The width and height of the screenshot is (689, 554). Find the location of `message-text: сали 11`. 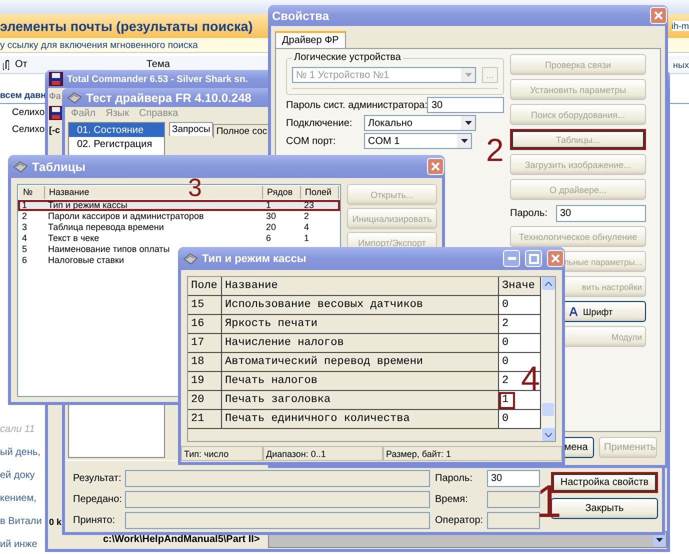

message-text: сали 11 is located at coordinates (17, 429).